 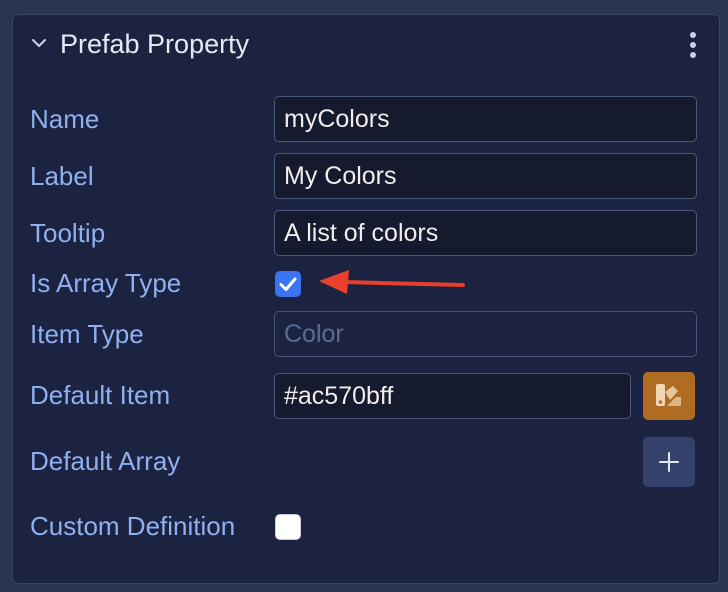 I want to click on color-picker-button, so click(x=669, y=396).